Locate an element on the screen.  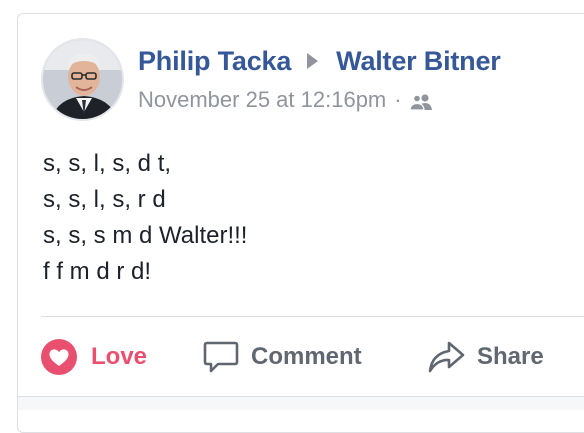
comment-icon is located at coordinates (221, 357).